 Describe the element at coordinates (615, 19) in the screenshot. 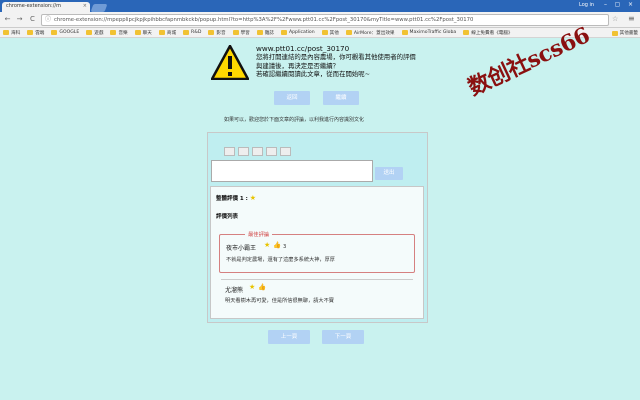

I see `bookmark-star-icon: ☆` at that location.